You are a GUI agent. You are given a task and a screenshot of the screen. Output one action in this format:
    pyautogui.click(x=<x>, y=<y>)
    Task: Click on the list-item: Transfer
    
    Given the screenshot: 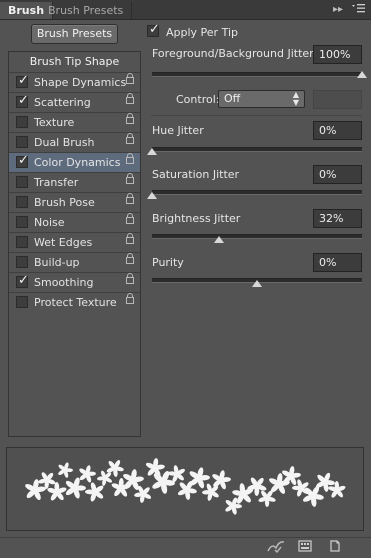 What is the action you would take?
    pyautogui.click(x=74, y=182)
    